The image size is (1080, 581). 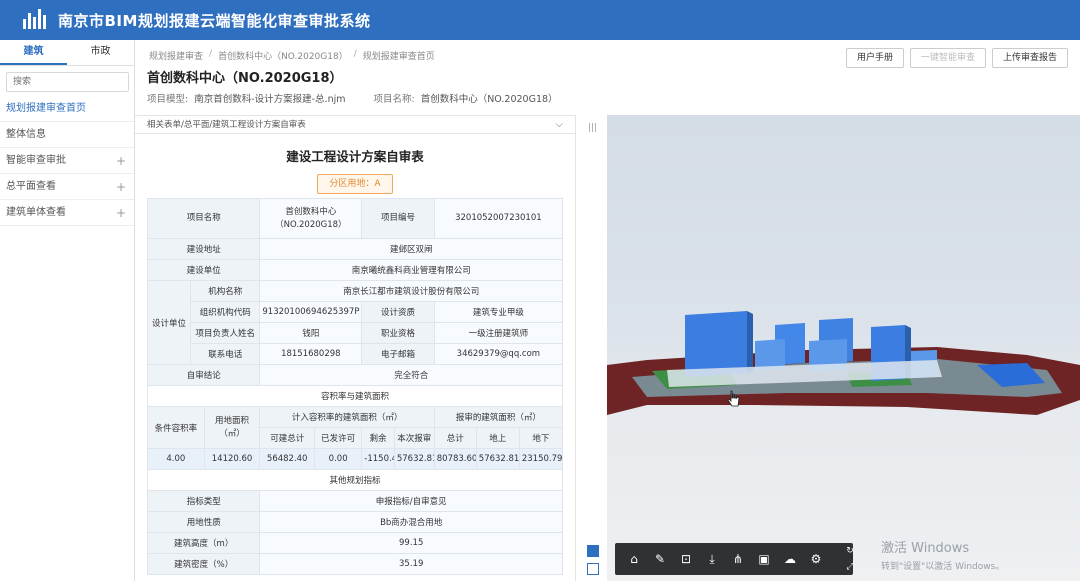 What do you see at coordinates (411, 522) in the screenshot?
I see `land-nature-value: Bb商办混合用地` at bounding box center [411, 522].